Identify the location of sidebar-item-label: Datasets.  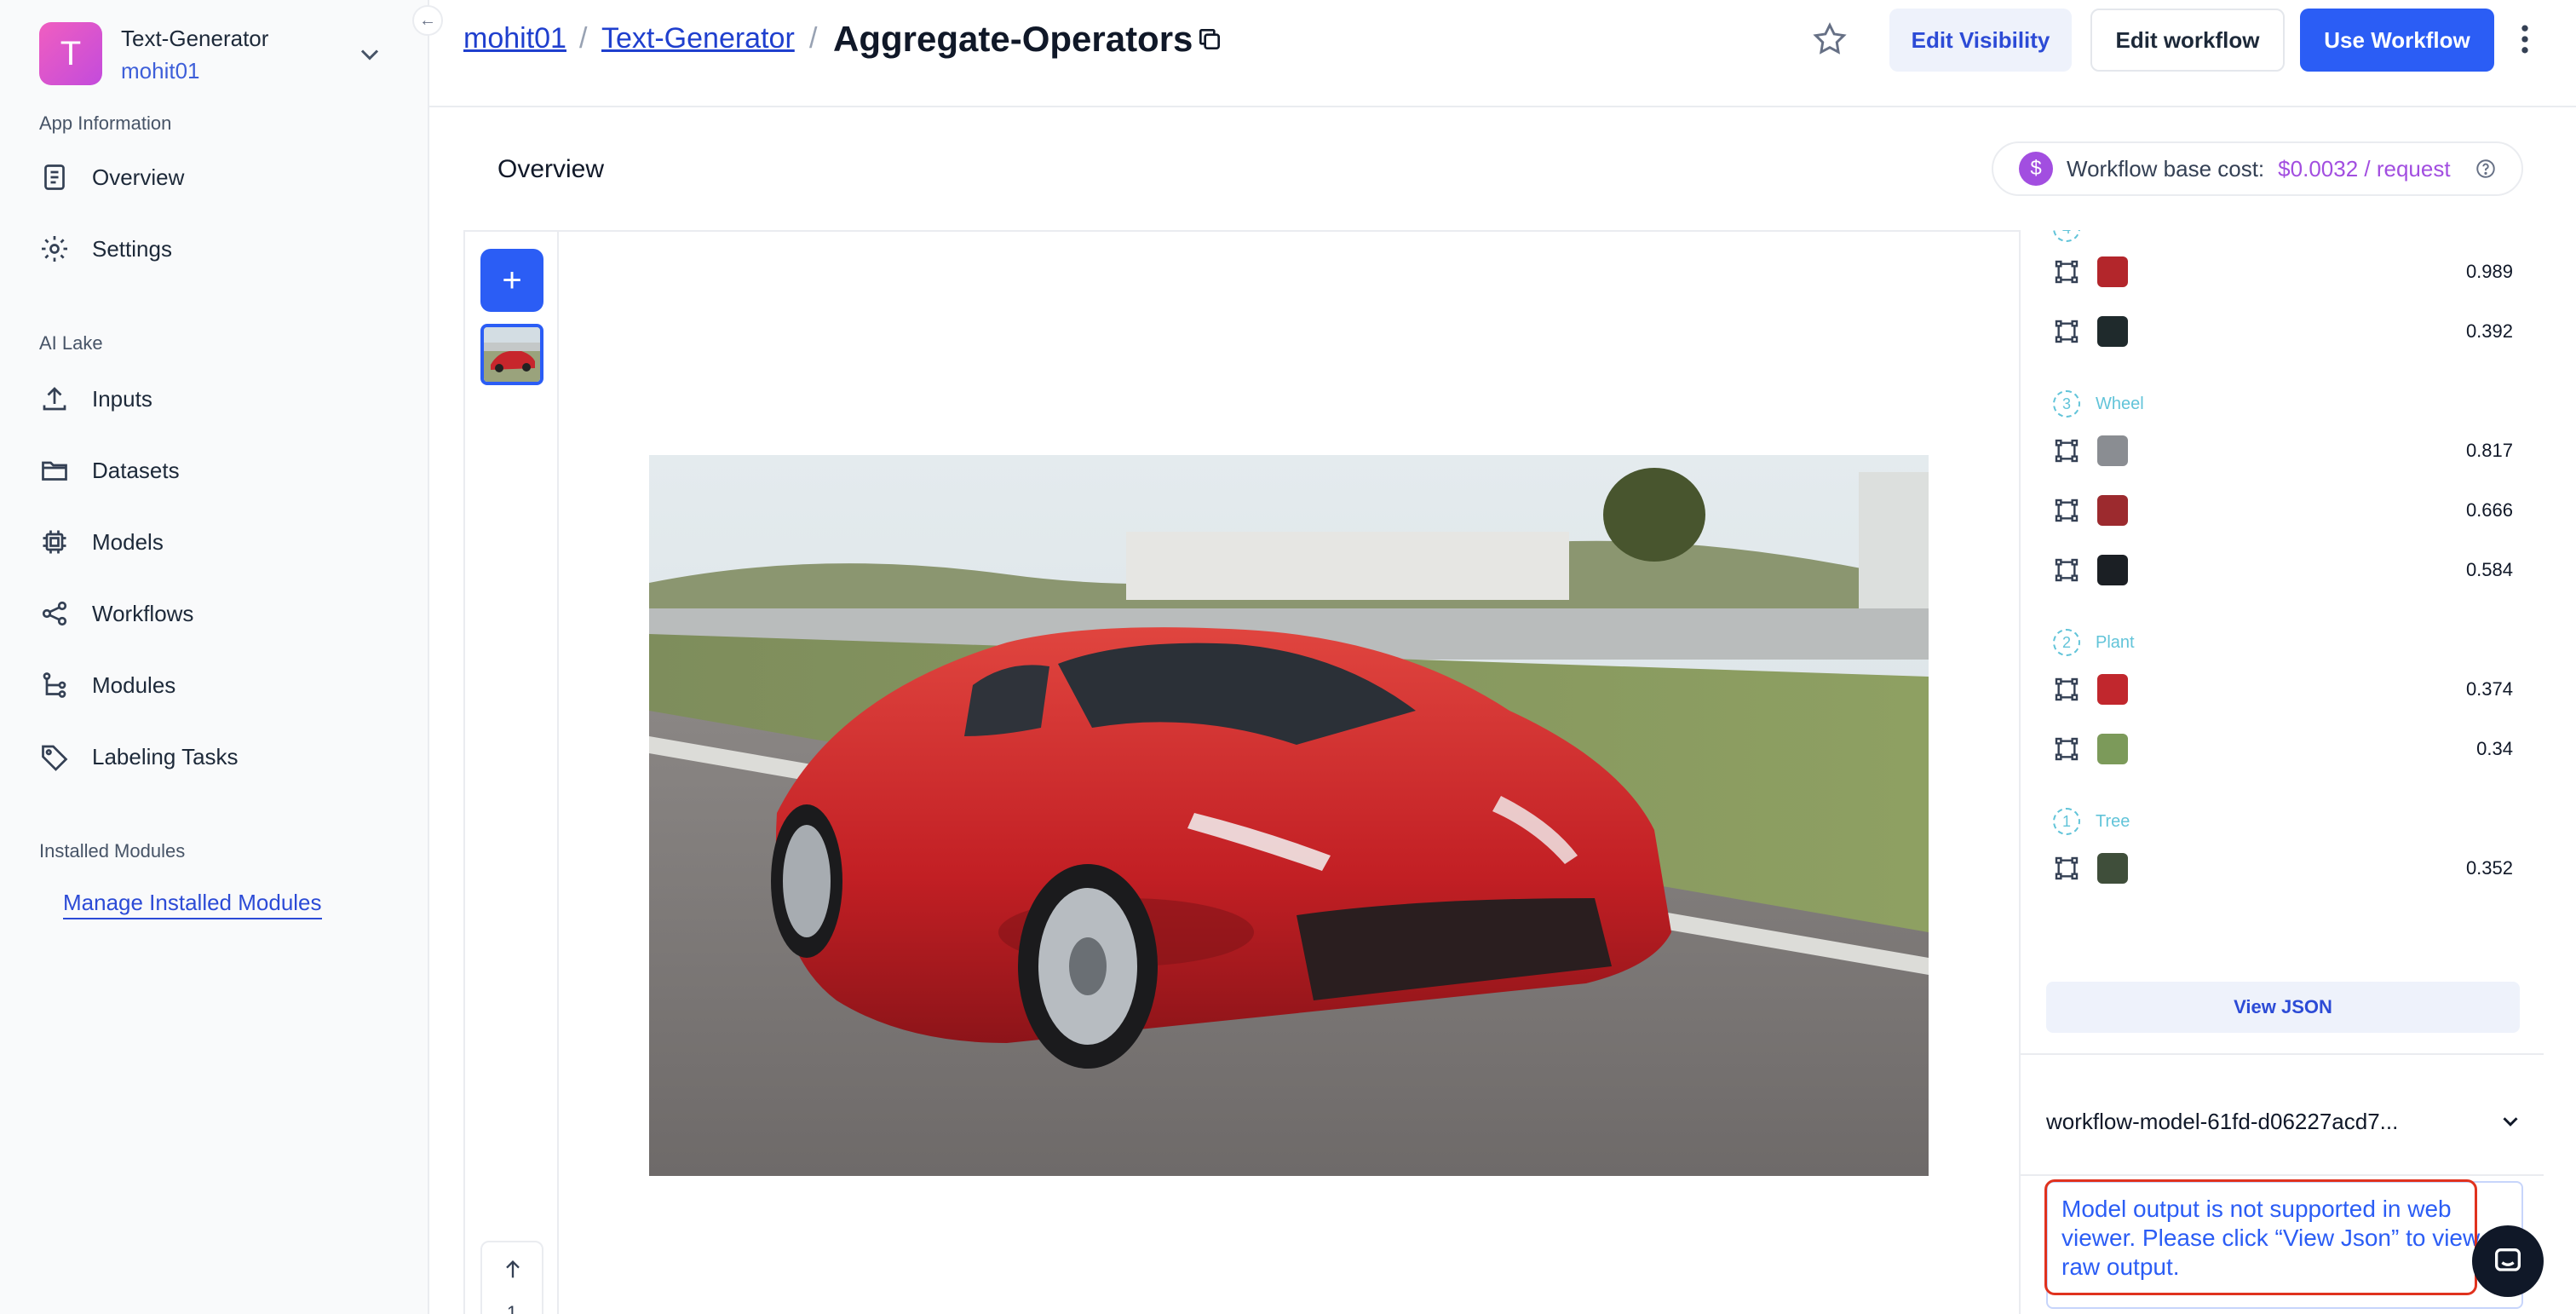
(136, 470).